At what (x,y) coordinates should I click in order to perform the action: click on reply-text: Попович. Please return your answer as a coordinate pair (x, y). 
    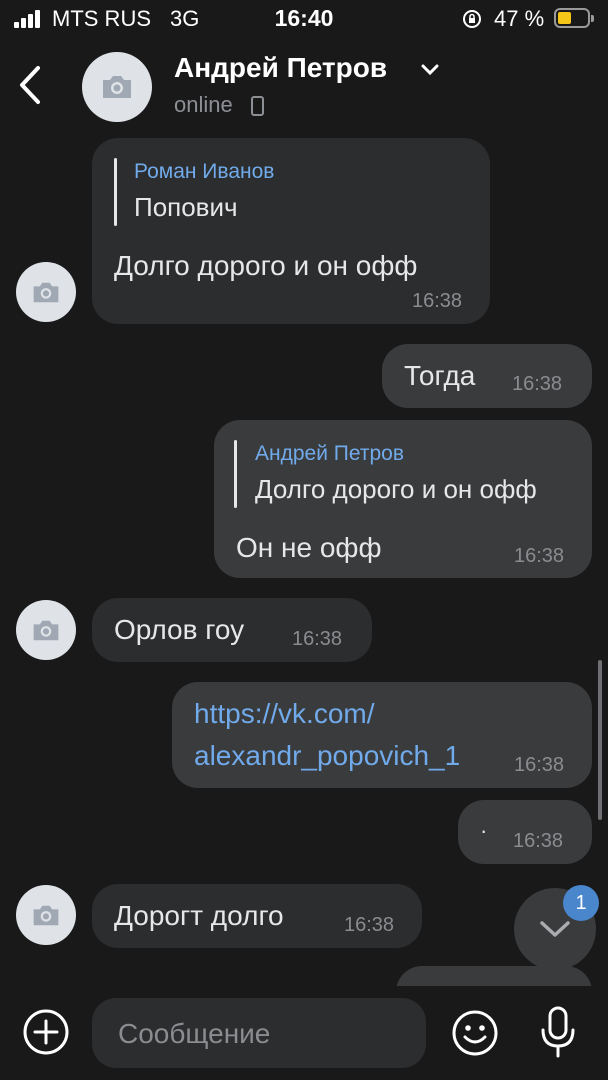
    Looking at the image, I should click on (186, 207).